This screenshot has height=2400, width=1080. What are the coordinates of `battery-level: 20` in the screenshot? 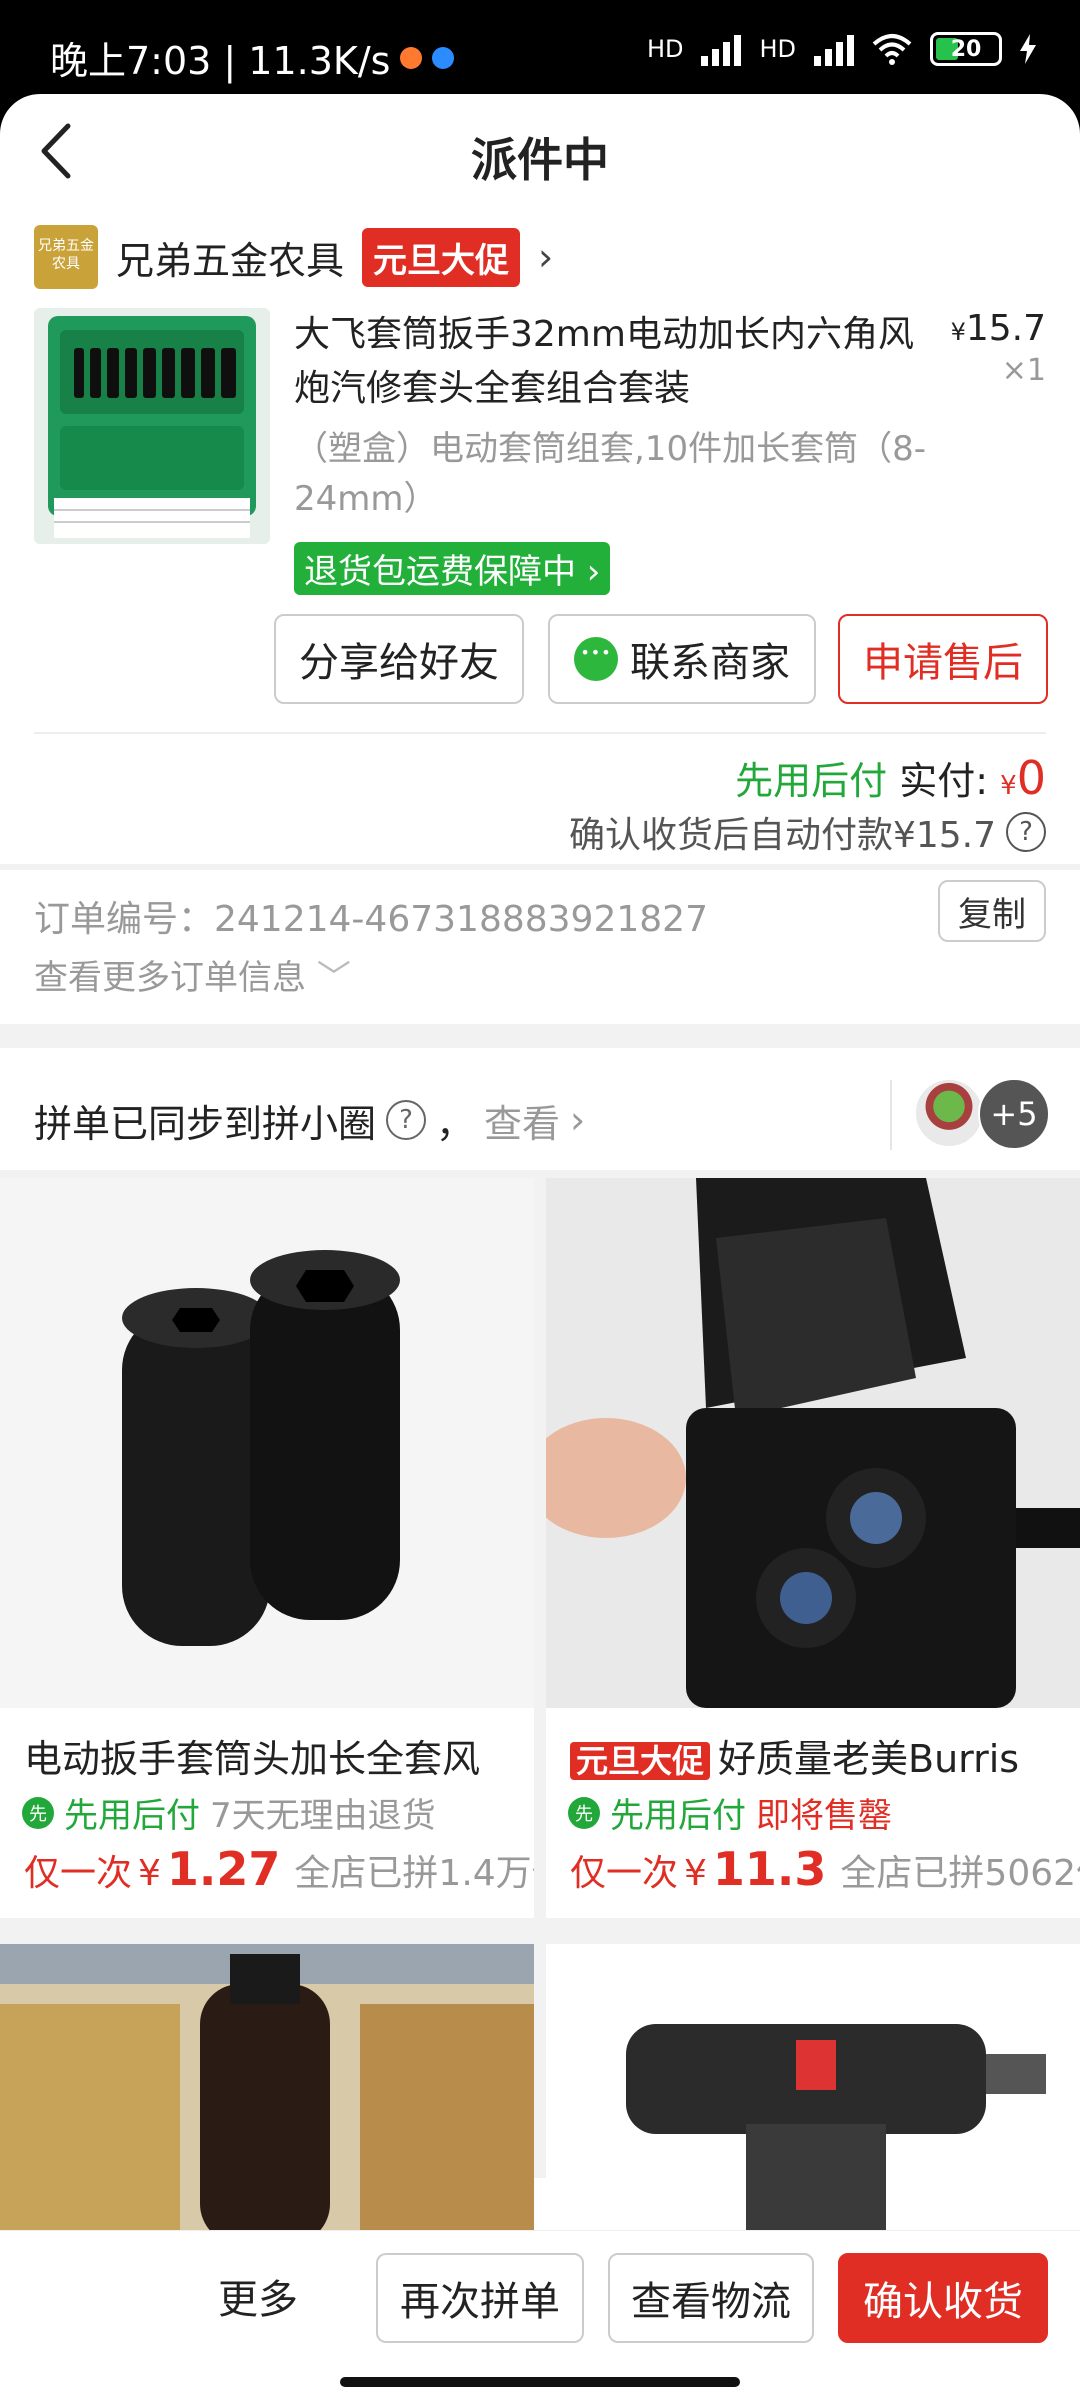 It's located at (966, 49).